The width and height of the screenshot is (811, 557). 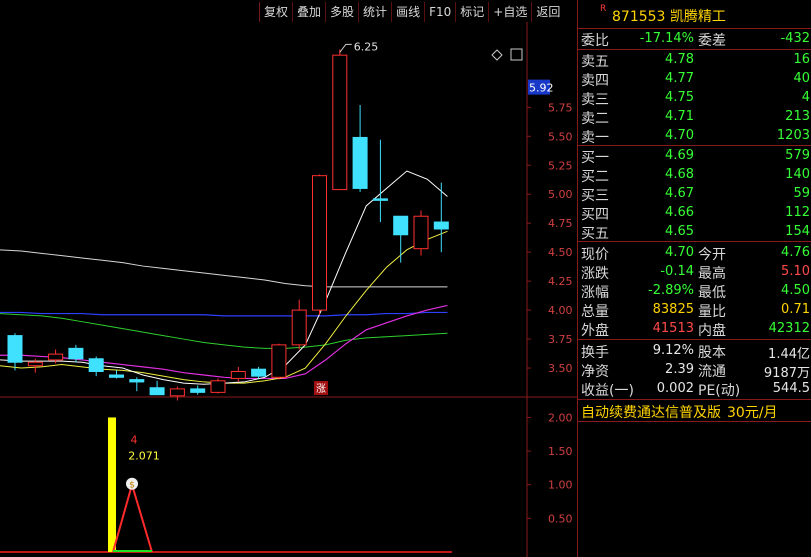 I want to click on toolbar-f10-button: F10, so click(x=439, y=12).